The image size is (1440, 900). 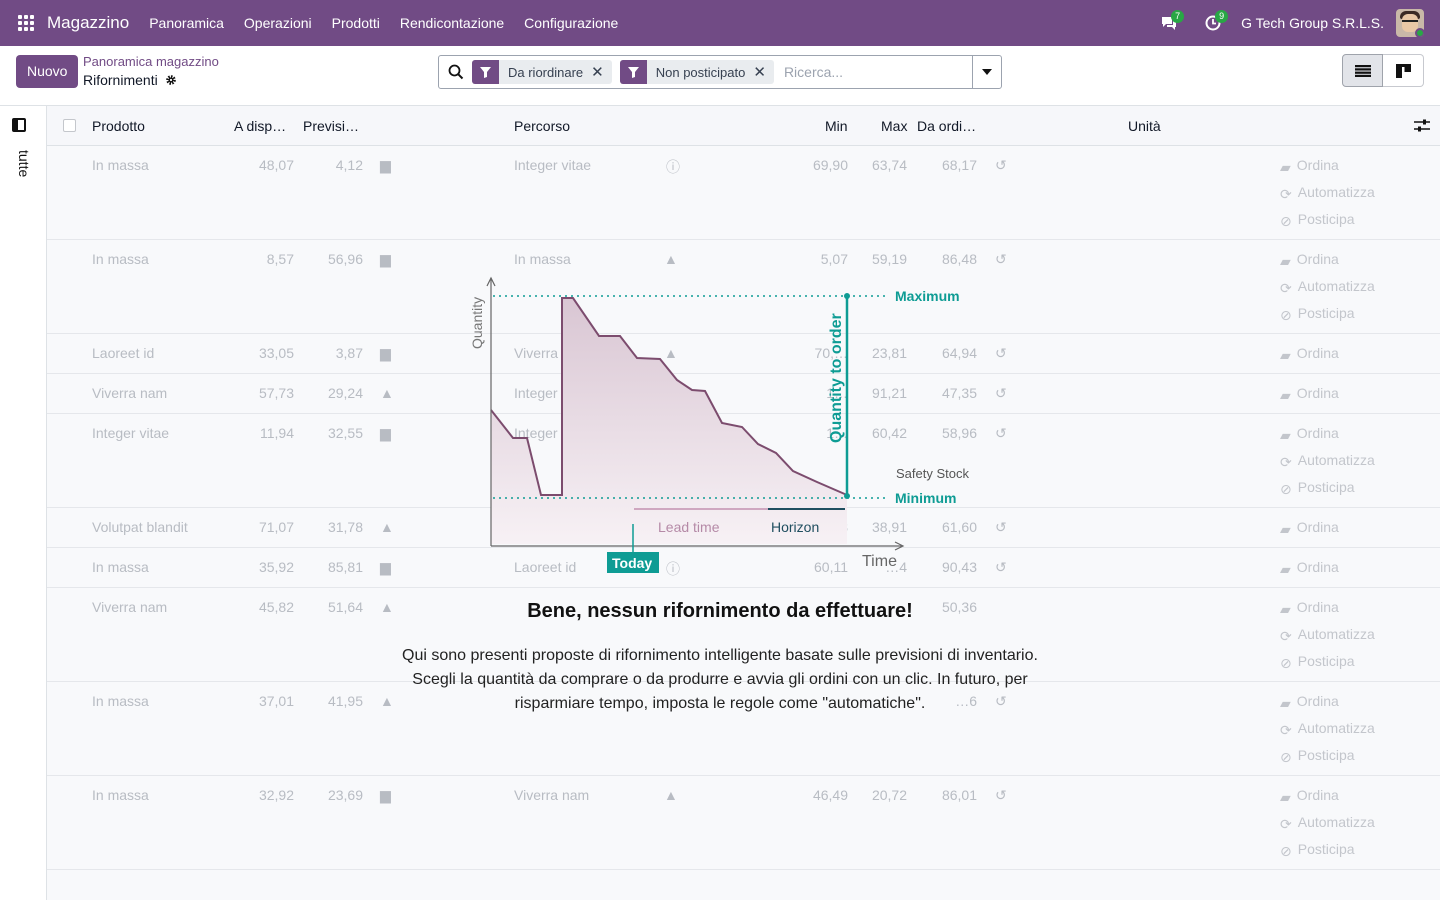 I want to click on column-header-max: Max, so click(x=894, y=126).